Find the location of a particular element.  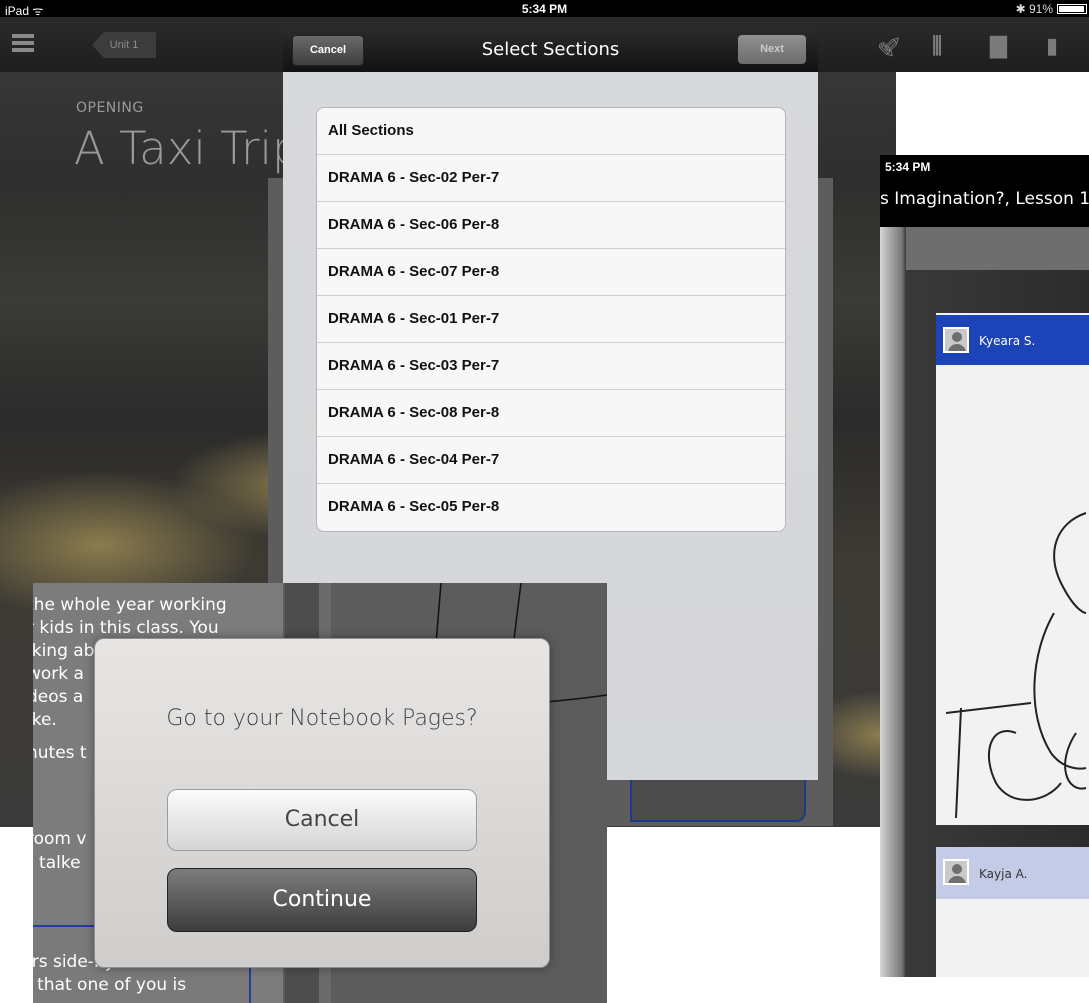

lesson-text-line: nutes t is located at coordinates (60, 753).